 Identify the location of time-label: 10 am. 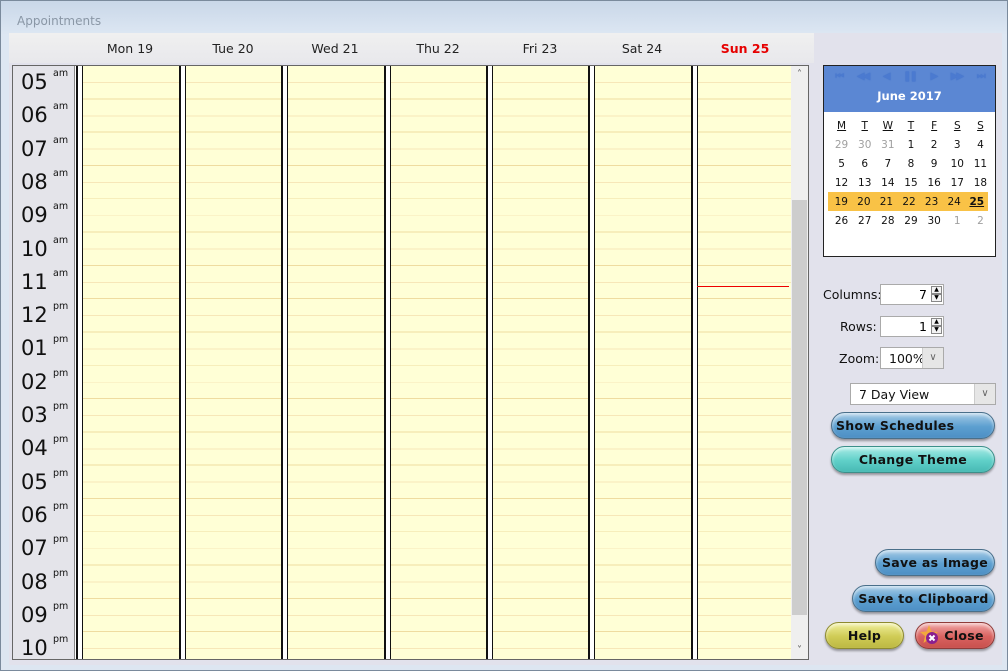
(48, 249).